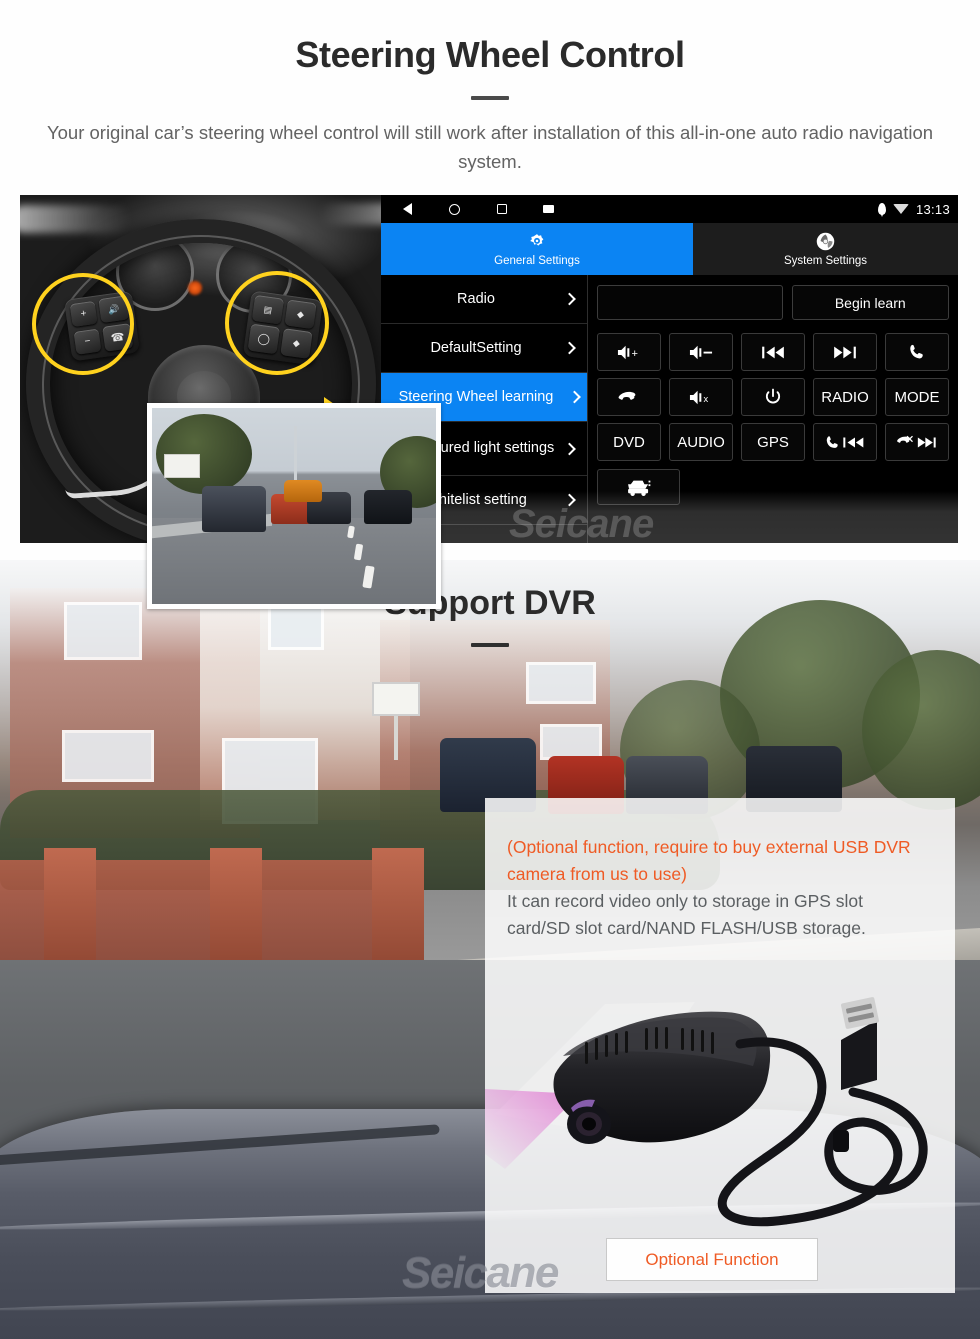 The width and height of the screenshot is (980, 1339). I want to click on key-car-info, so click(638, 487).